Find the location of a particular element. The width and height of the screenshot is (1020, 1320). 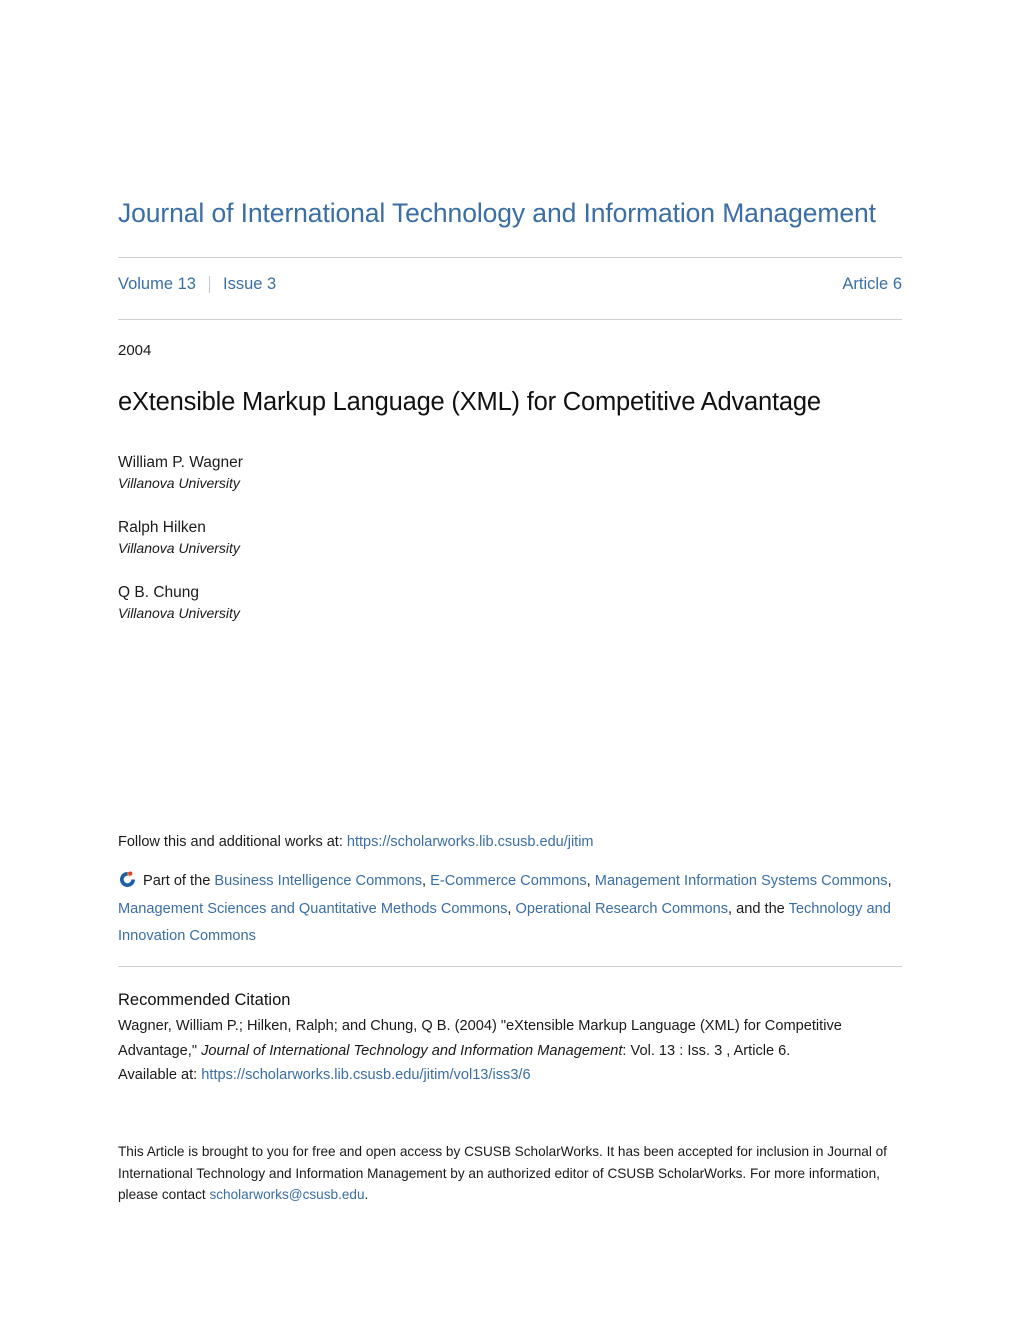

journal-works-link: https://scholarworks.lib.csusb.edu/jitim is located at coordinates (470, 842).